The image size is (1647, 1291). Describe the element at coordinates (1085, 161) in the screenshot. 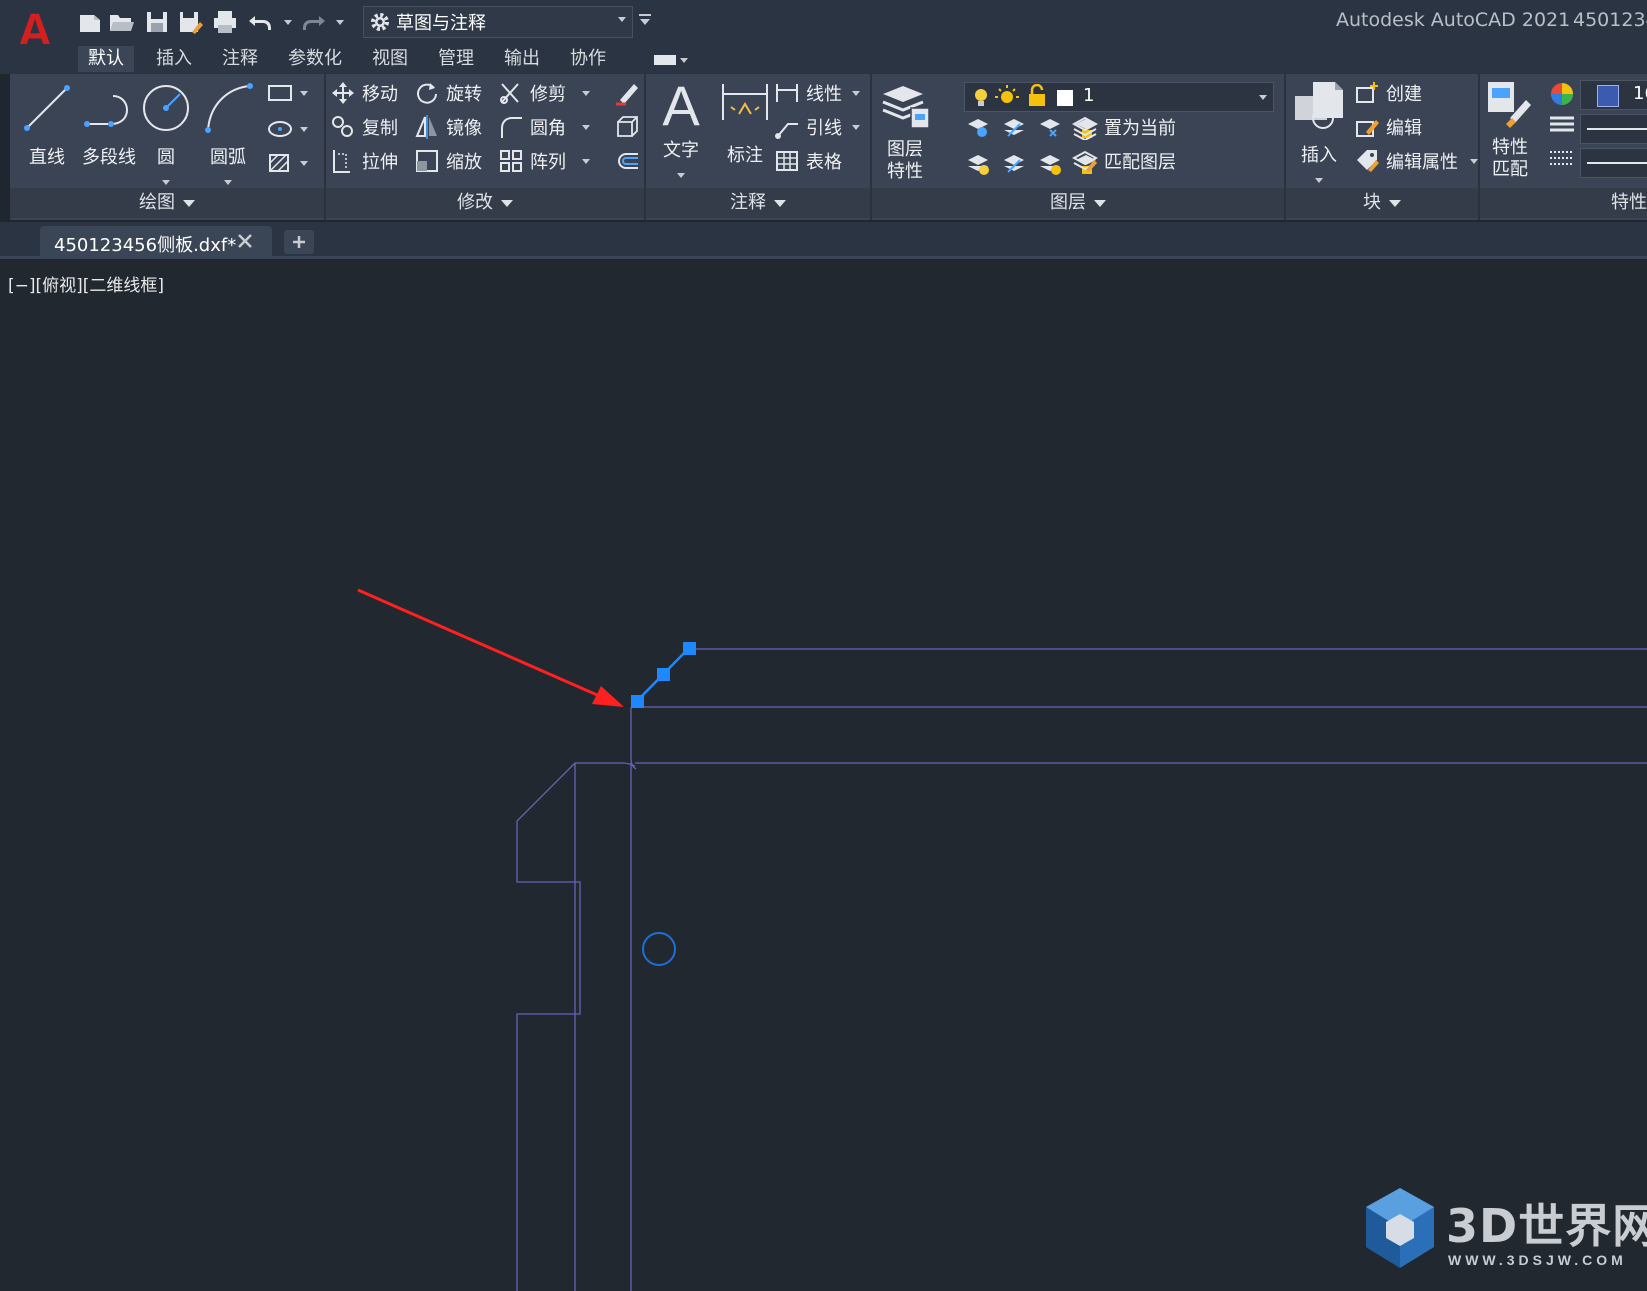

I see `match-layer-icon` at that location.